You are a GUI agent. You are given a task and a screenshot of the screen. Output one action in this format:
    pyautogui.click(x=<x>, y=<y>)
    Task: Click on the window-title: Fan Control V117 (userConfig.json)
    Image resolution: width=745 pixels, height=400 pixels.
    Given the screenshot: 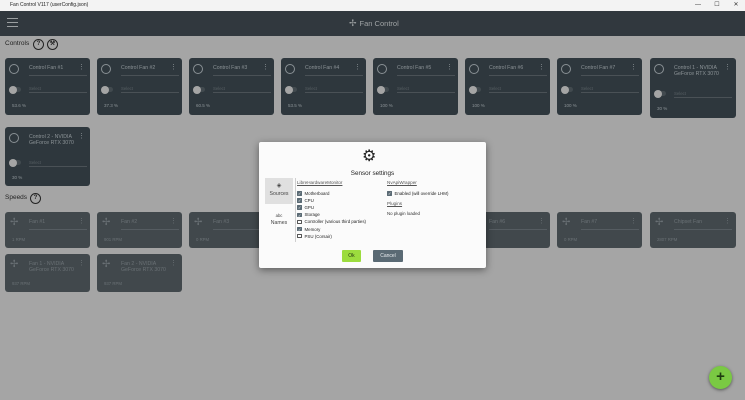 What is the action you would take?
    pyautogui.click(x=49, y=5)
    